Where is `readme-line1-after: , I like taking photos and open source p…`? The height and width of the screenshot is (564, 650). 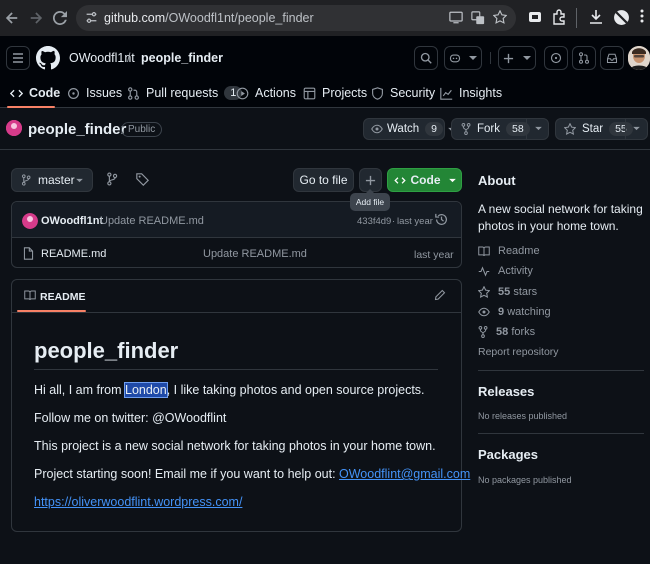
readme-line1-after: , I like taking photos and open source p… is located at coordinates (295, 390).